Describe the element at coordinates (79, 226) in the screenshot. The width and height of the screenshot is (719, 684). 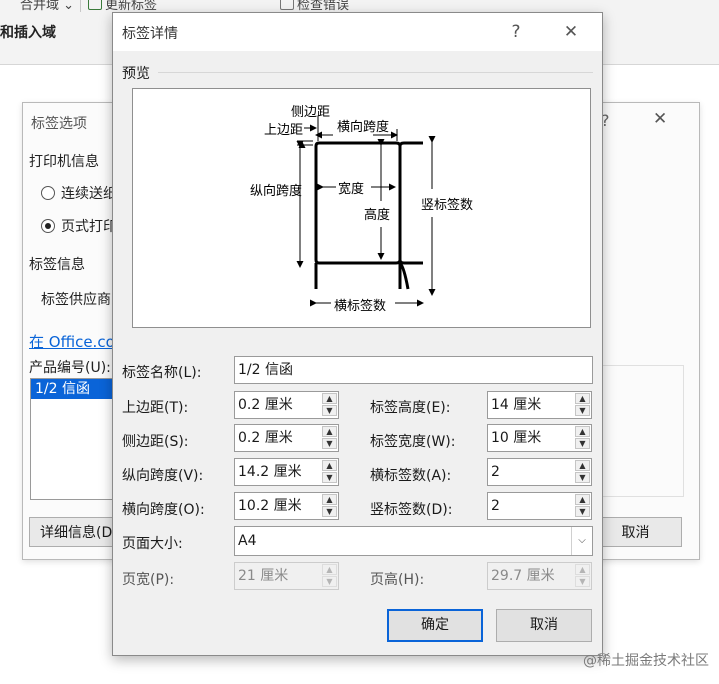
I see `page-printer-radio: 页式打印` at that location.